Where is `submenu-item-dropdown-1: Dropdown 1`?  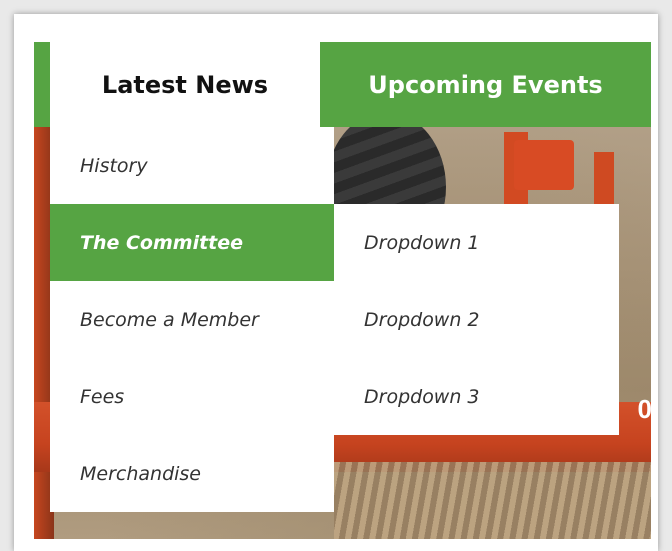 submenu-item-dropdown-1: Dropdown 1 is located at coordinates (476, 242).